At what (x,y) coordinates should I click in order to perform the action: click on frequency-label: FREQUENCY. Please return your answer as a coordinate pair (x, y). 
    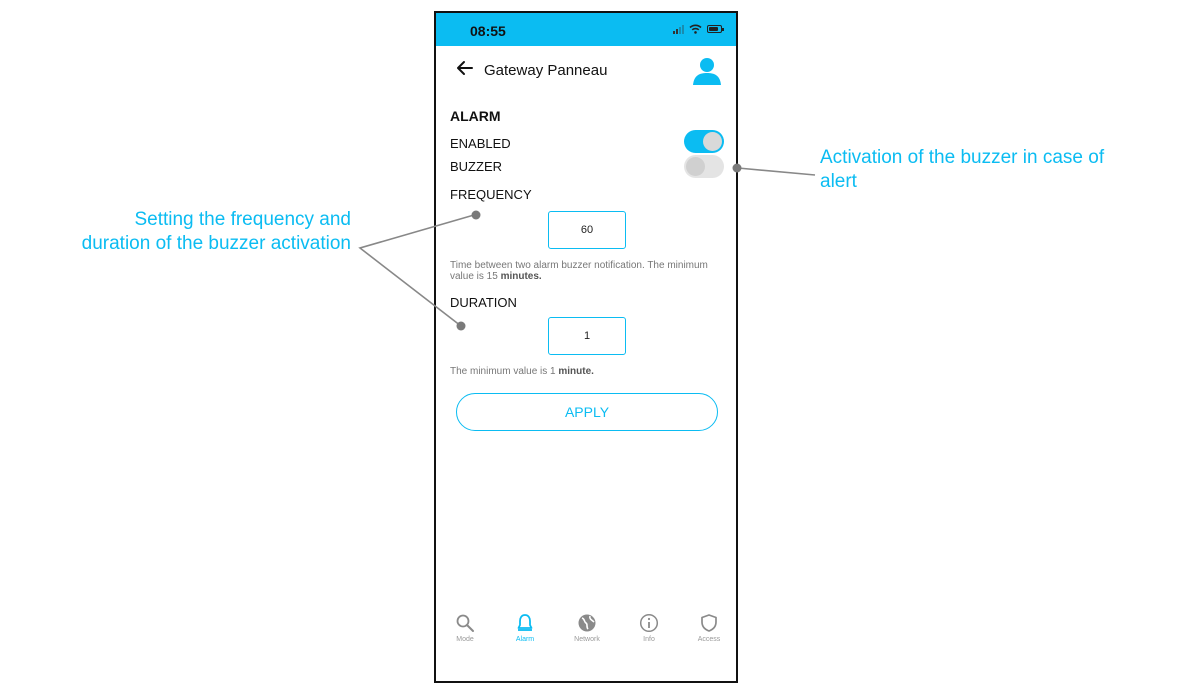
    Looking at the image, I should click on (491, 194).